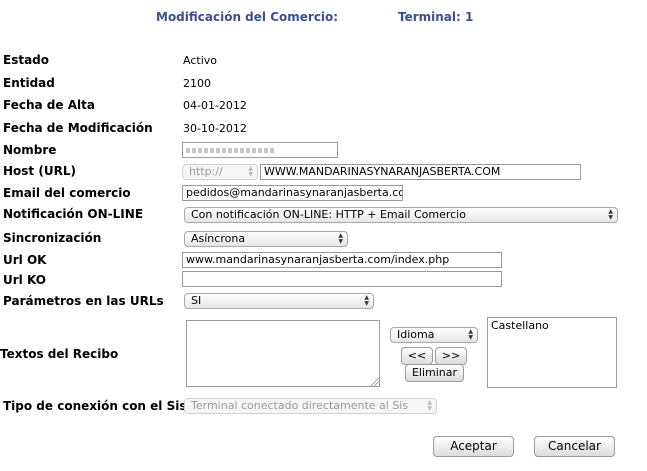 This screenshot has width=647, height=471. What do you see at coordinates (552, 325) in the screenshot?
I see `language-list-item: Castellano` at bounding box center [552, 325].